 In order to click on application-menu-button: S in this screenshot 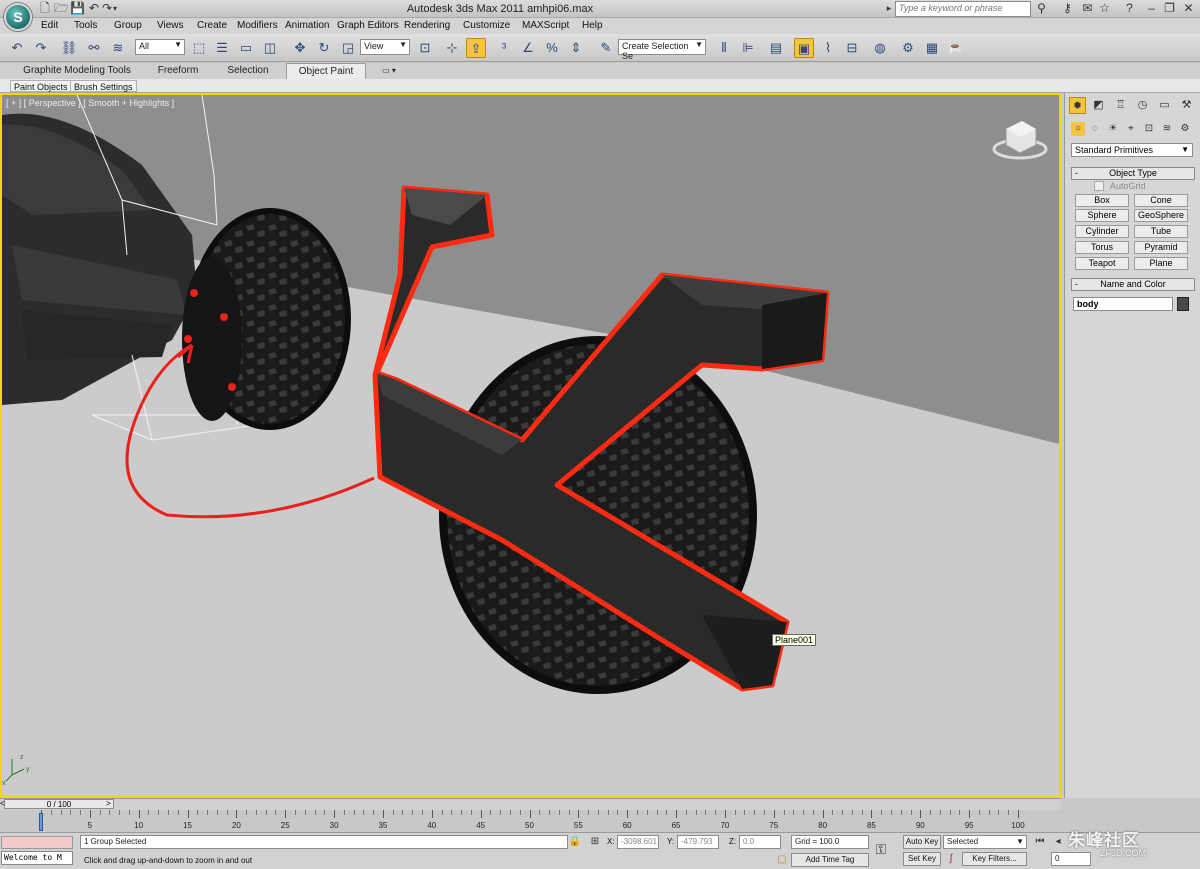, I will do `click(18, 17)`.